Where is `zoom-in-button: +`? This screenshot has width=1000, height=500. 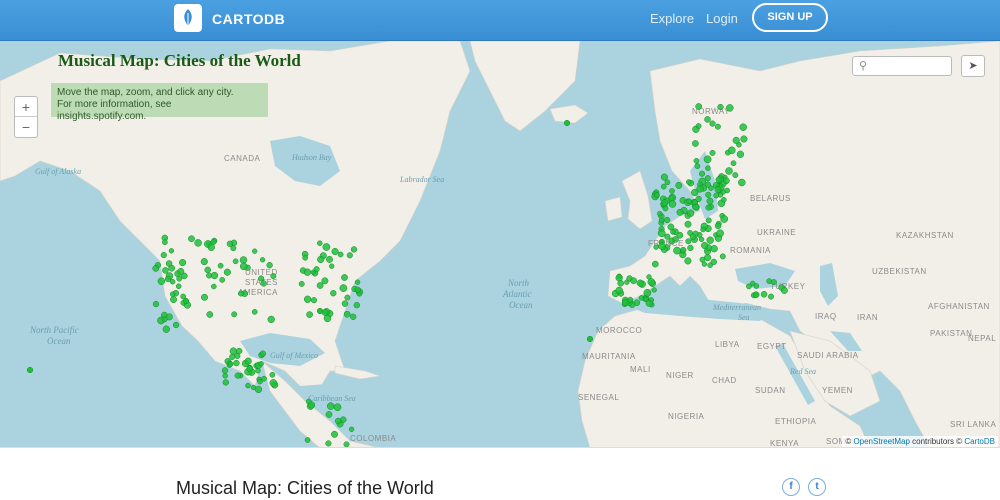 zoom-in-button: + is located at coordinates (26, 107).